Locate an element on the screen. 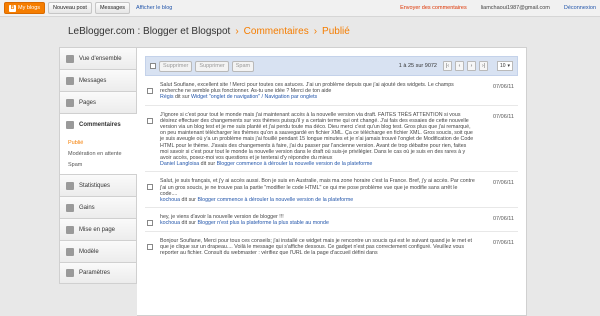  sidebar-item-label: Statistiques is located at coordinates (95, 185).